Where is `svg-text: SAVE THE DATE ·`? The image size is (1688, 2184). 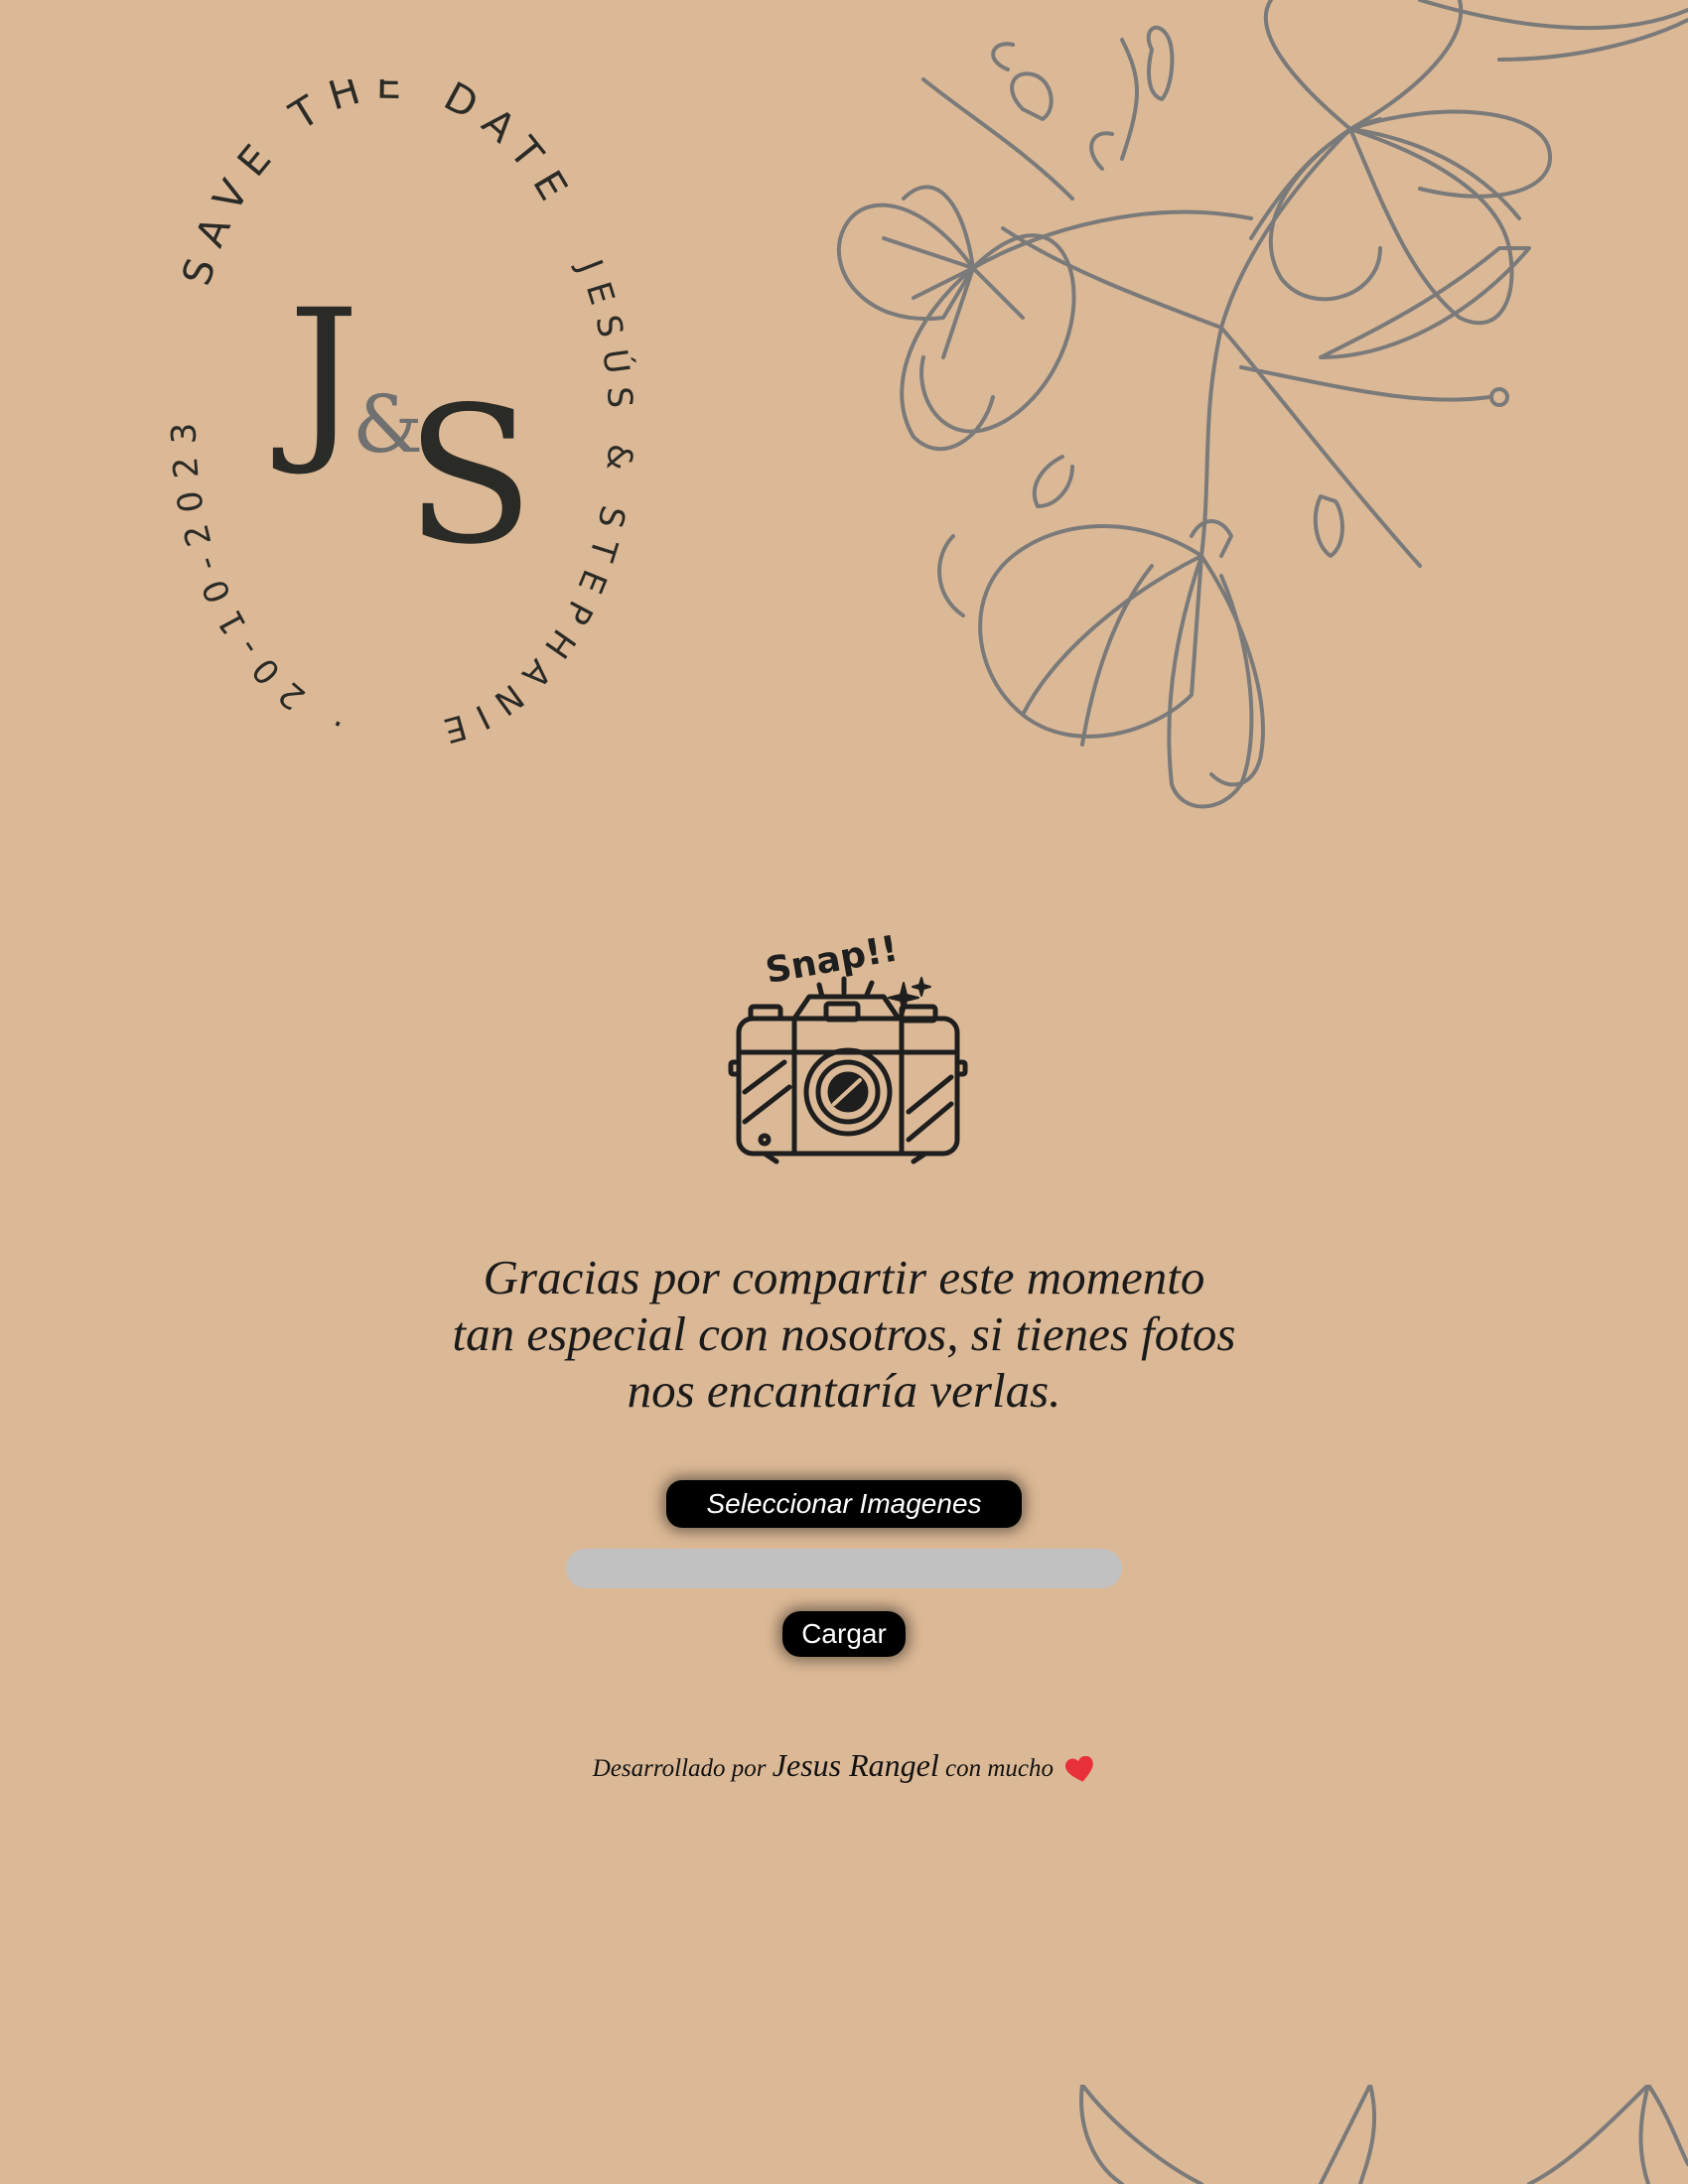
svg-text: SAVE THE DATE · is located at coordinates (372, 185).